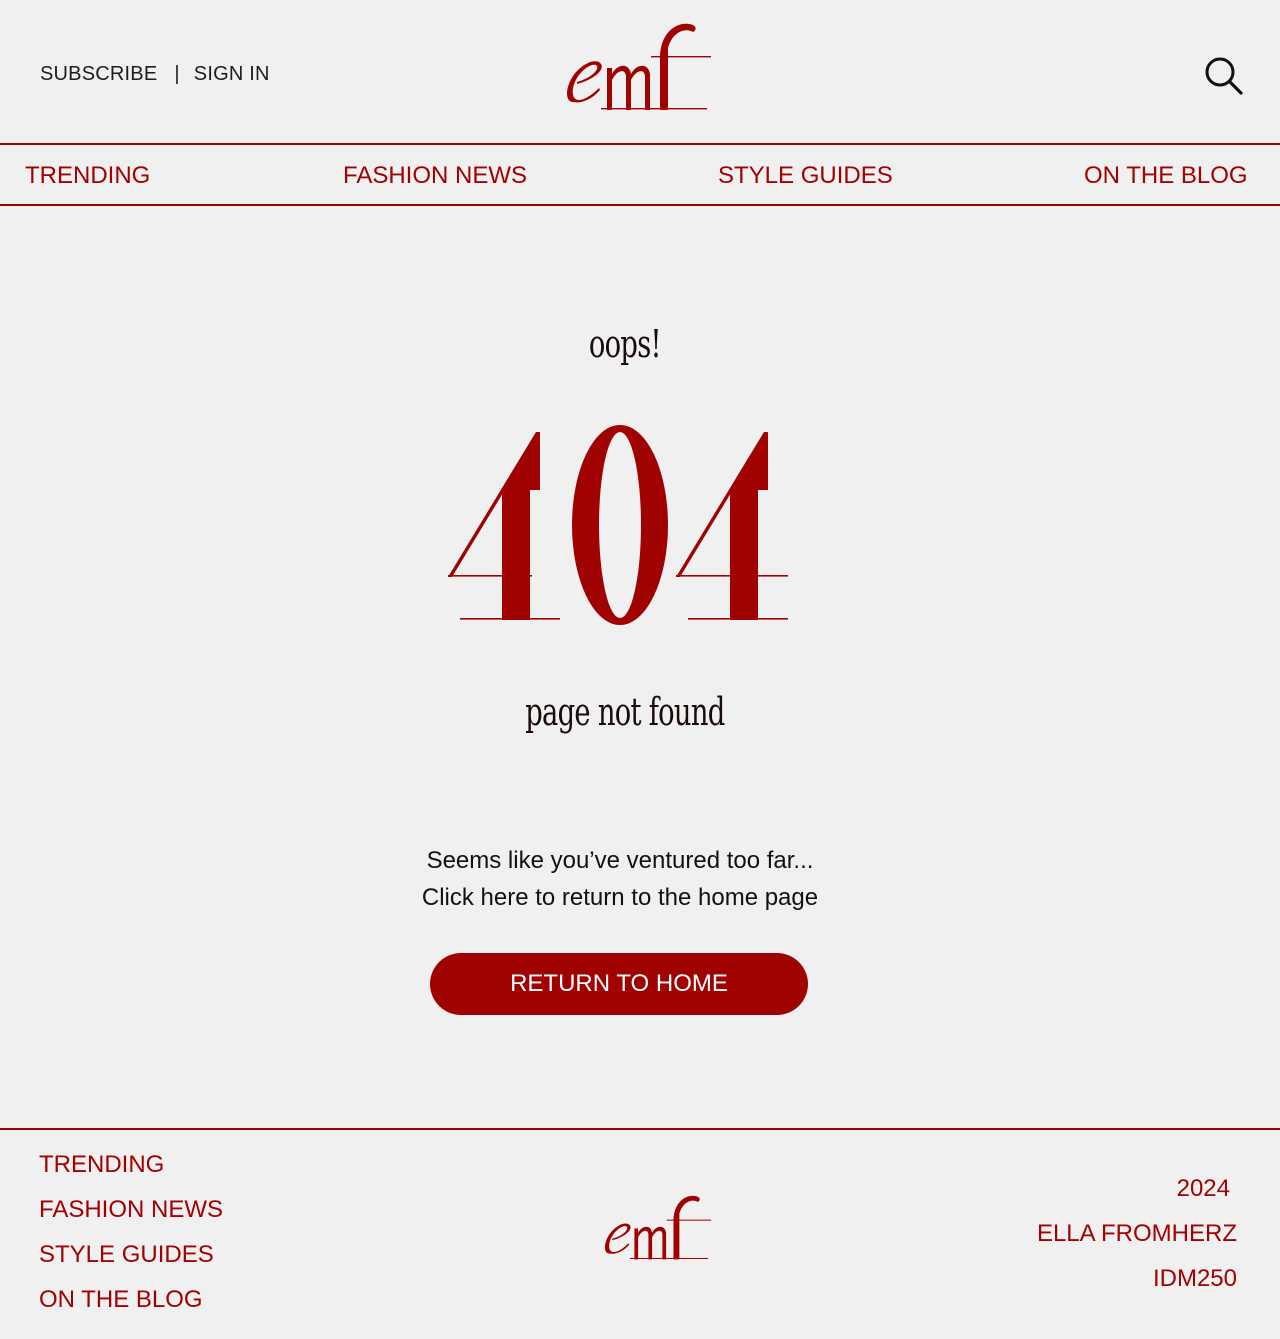  Describe the element at coordinates (639, 66) in the screenshot. I see `emf-logo` at that location.